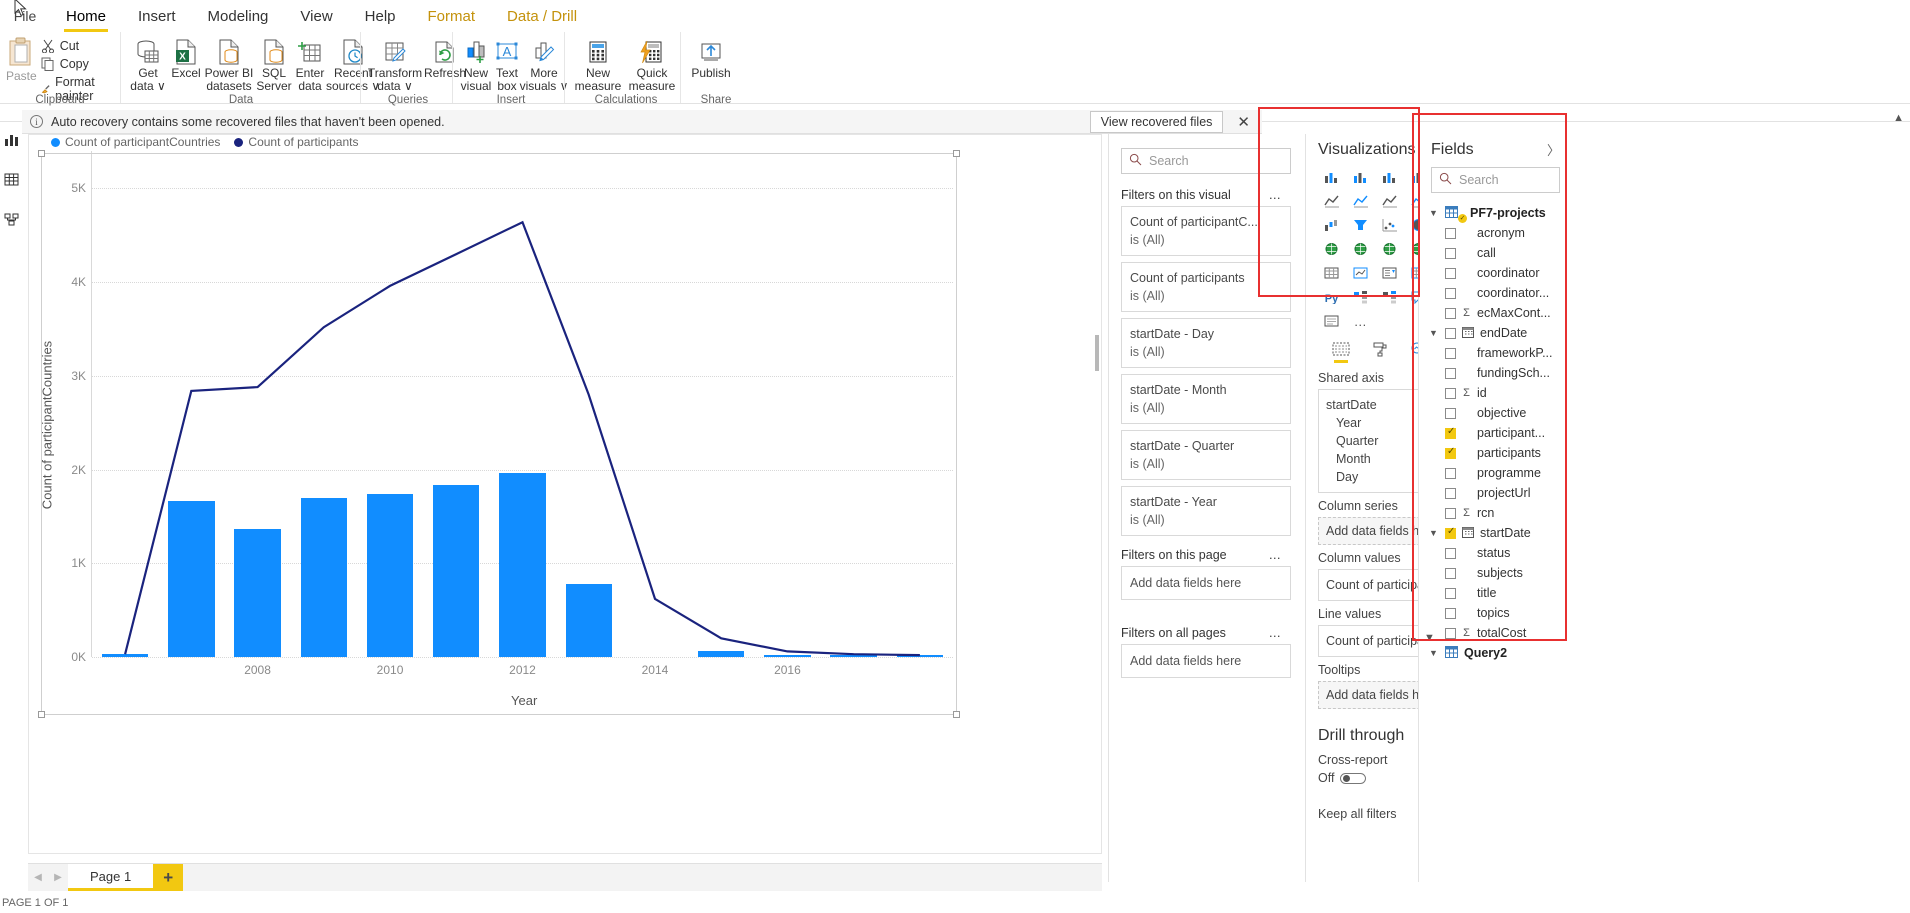 The image size is (1910, 913). Describe the element at coordinates (1156, 121) in the screenshot. I see `view-recovered-files-button: View recovered files` at that location.